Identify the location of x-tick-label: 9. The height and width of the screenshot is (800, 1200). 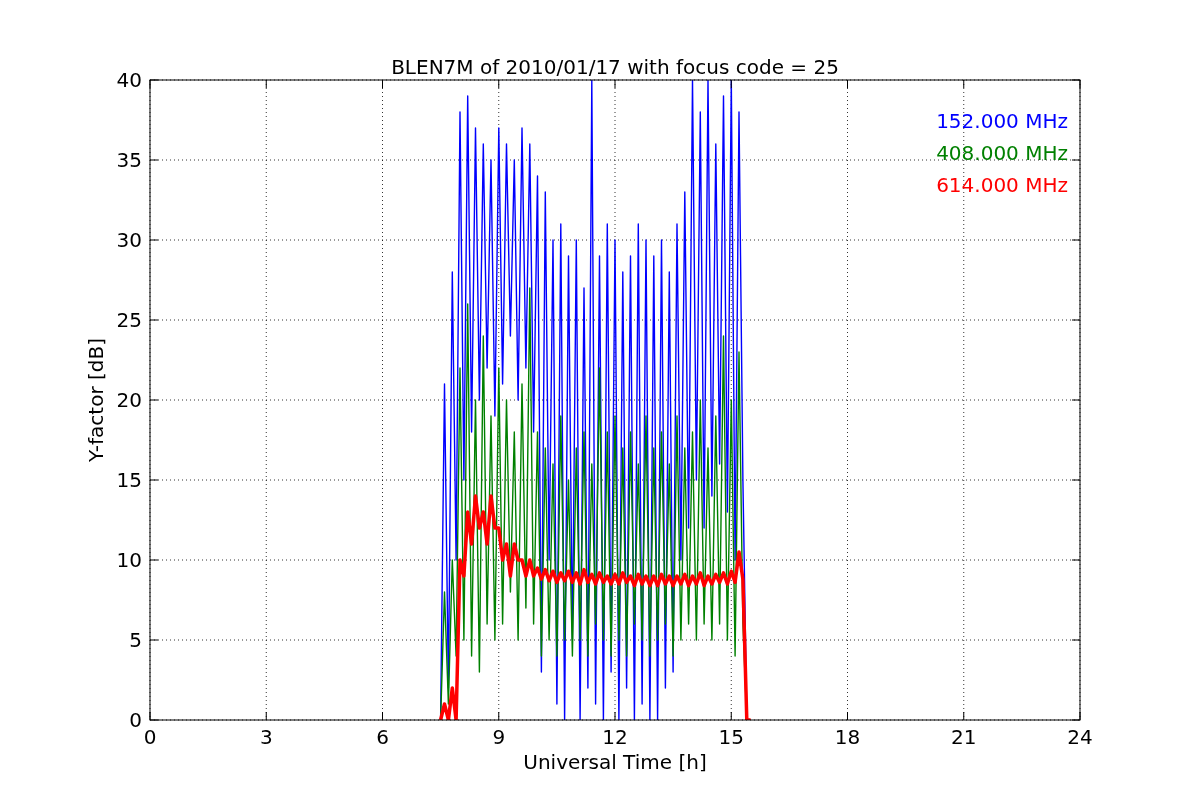
(499, 737).